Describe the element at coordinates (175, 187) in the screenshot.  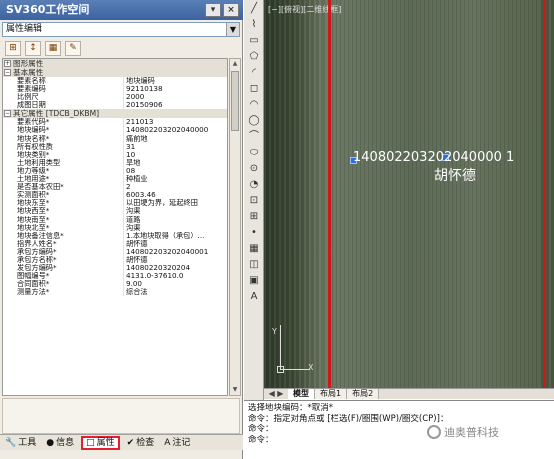
I see `property-value: 2` at that location.